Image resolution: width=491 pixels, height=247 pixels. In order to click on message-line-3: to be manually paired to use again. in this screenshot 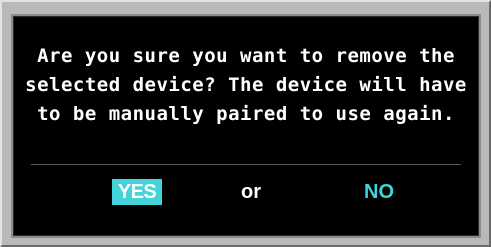, I will do `click(246, 114)`.